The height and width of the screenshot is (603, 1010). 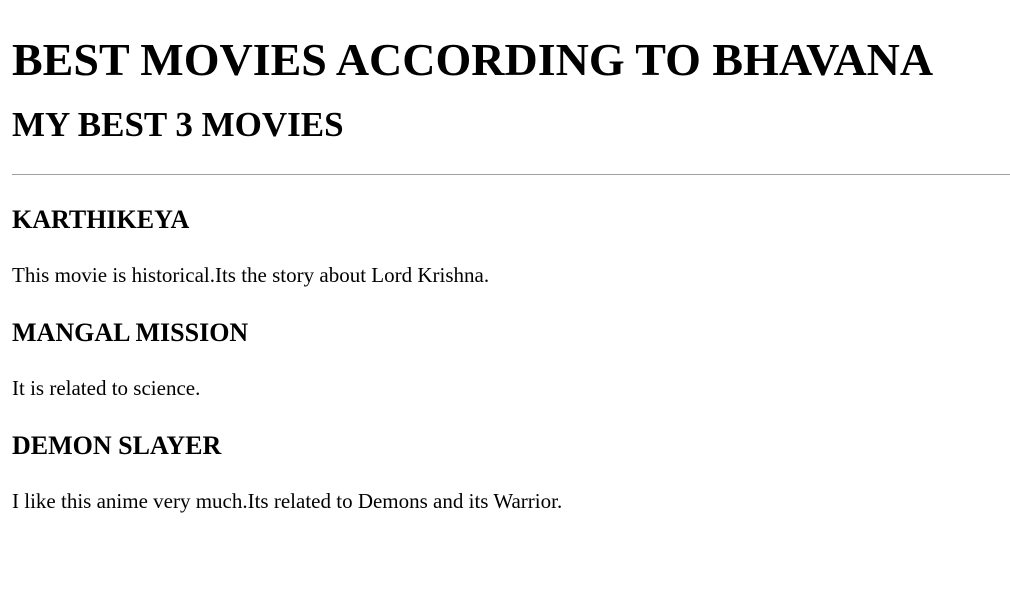 I want to click on movie-title: KARTHIKEYA, so click(x=101, y=219).